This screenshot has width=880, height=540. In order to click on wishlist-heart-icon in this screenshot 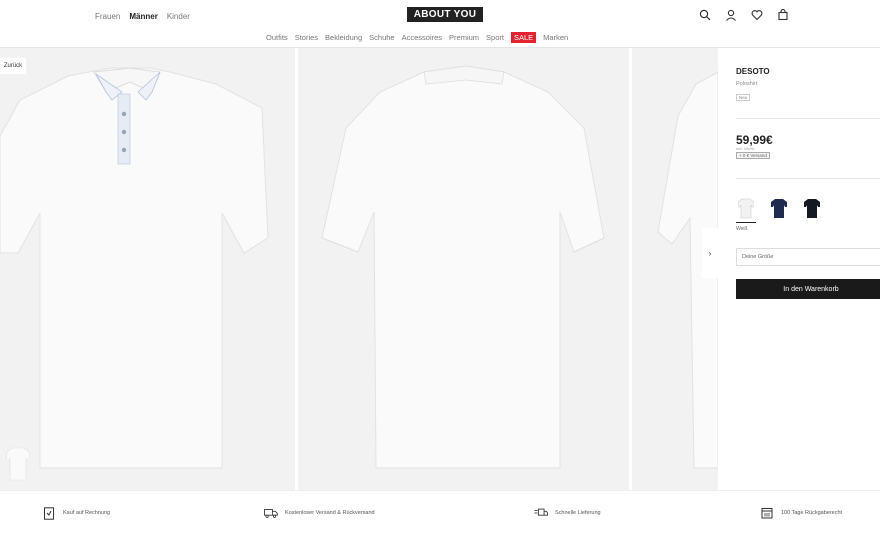, I will do `click(757, 15)`.